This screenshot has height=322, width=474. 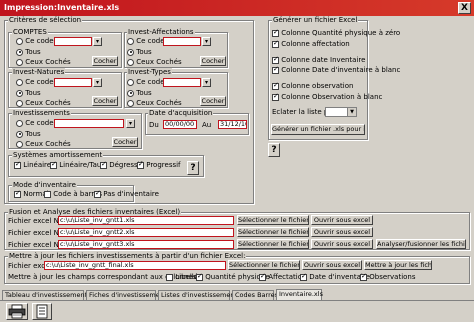 I want to click on affectations-ceux-coches-option: Ceux Cochés, so click(x=154, y=62).